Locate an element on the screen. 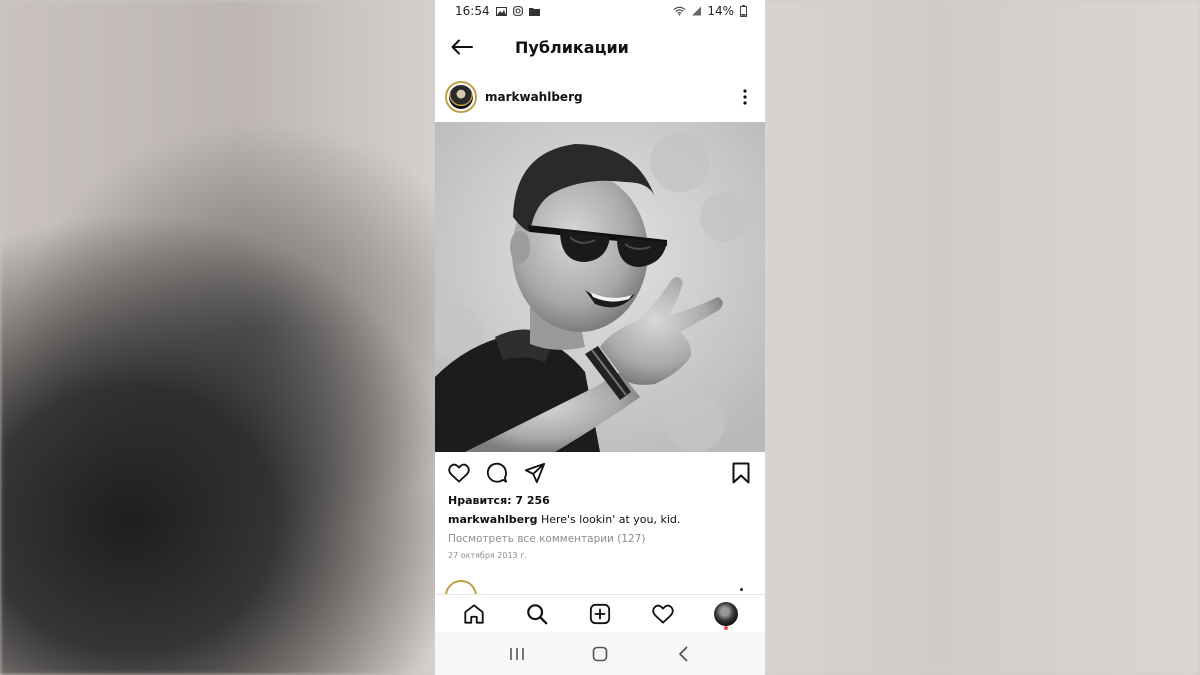  recent-apps-button is located at coordinates (517, 654).